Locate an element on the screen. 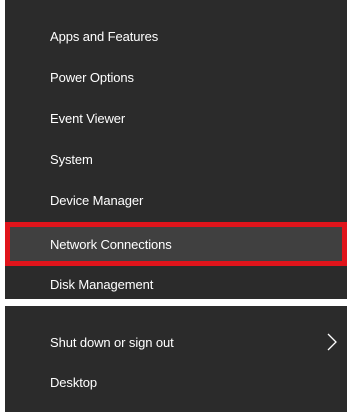 The height and width of the screenshot is (412, 347). menu-item-event-viewer: Event Viewer is located at coordinates (176, 118).